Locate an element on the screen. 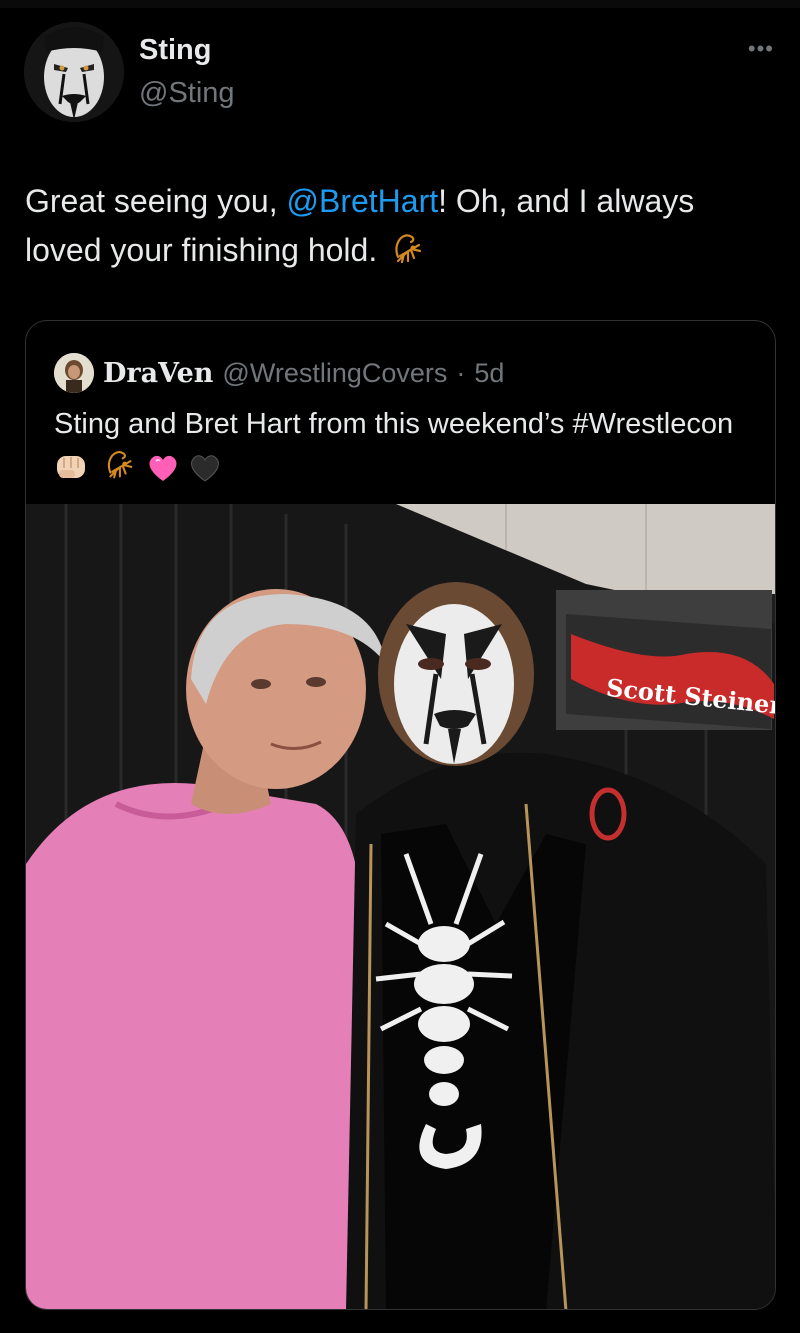 The height and width of the screenshot is (1333, 800). mention-link: @BretHart is located at coordinates (362, 201).